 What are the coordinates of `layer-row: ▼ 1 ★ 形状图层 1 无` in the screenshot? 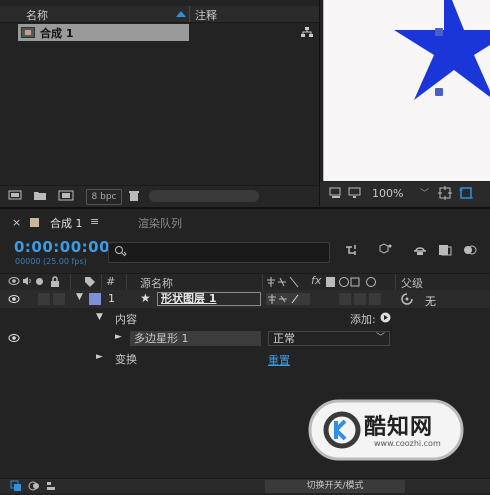 It's located at (245, 299).